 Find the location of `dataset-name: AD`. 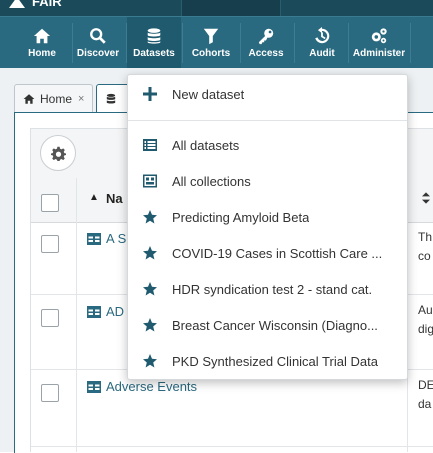

dataset-name: AD is located at coordinates (115, 311).